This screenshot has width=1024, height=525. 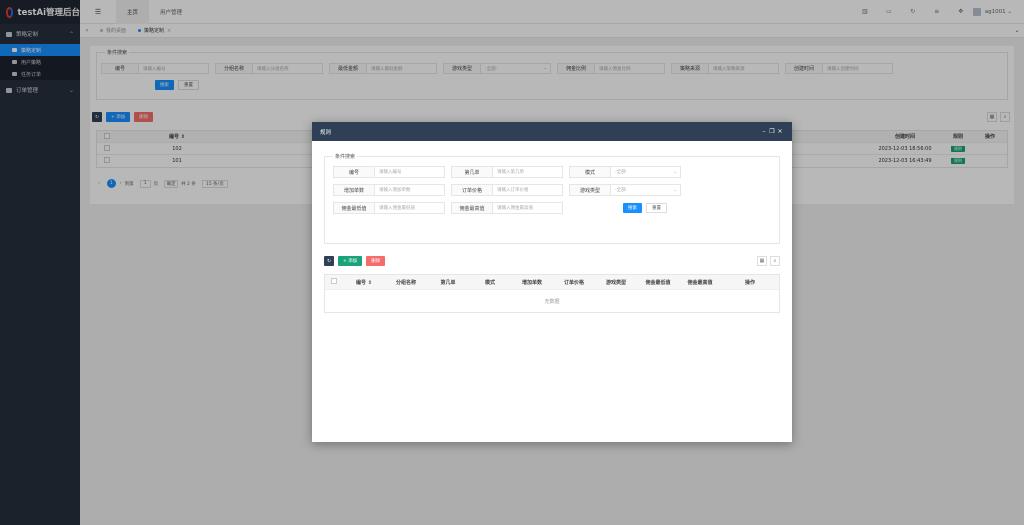 What do you see at coordinates (410, 190) in the screenshot?
I see `modal-input-add-count: 请输入增加单数` at bounding box center [410, 190].